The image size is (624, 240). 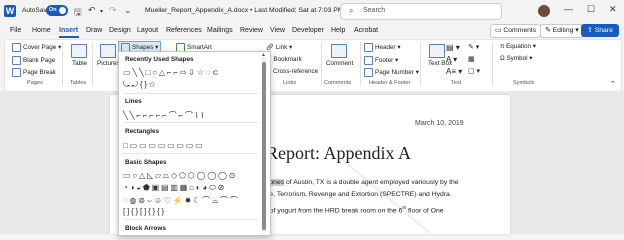 What do you see at coordinates (94, 30) in the screenshot?
I see `tab-draw: Draw` at bounding box center [94, 30].